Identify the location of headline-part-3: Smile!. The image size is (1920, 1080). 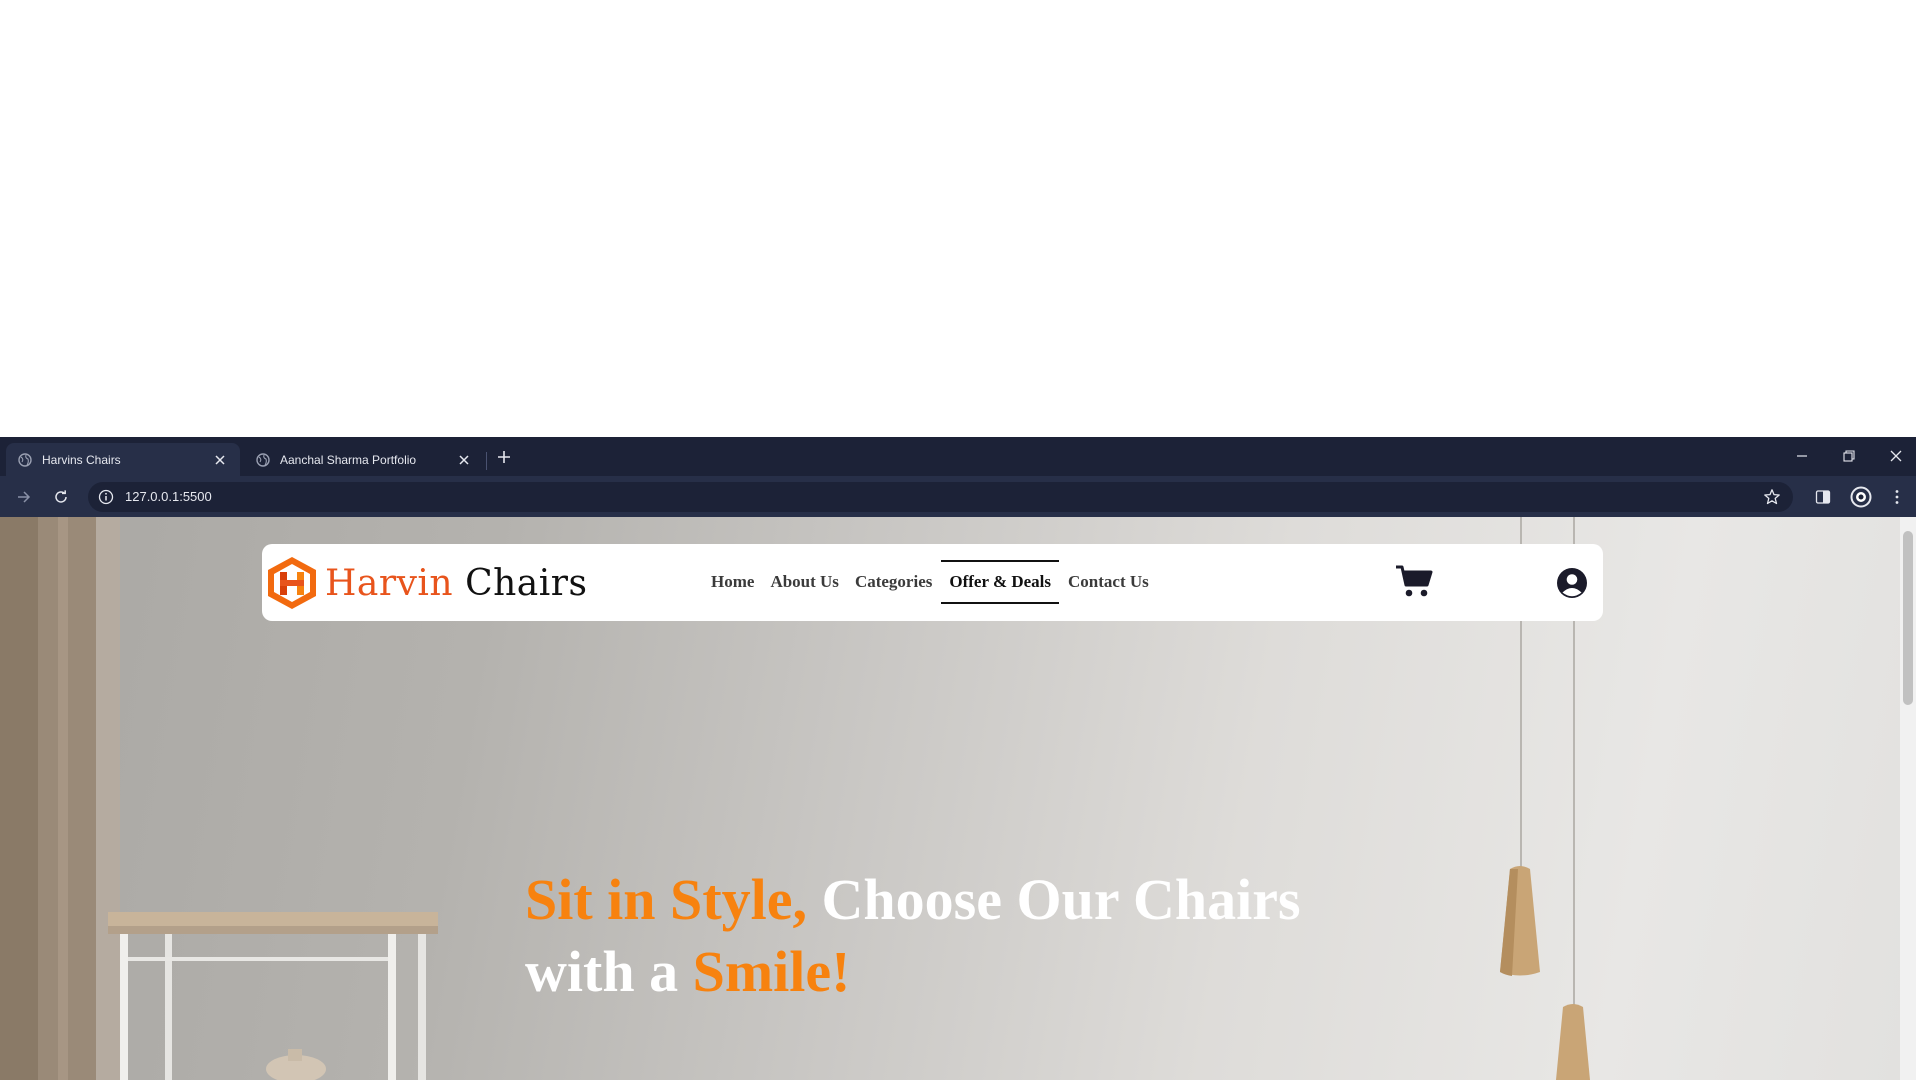
(771, 971).